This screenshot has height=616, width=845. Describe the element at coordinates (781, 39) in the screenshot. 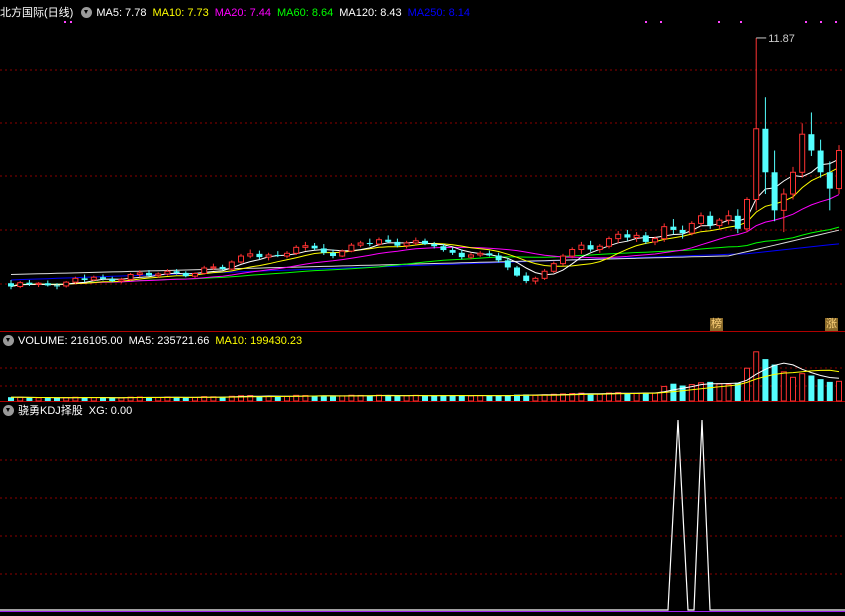

I see `high-price-label: 11.87` at that location.